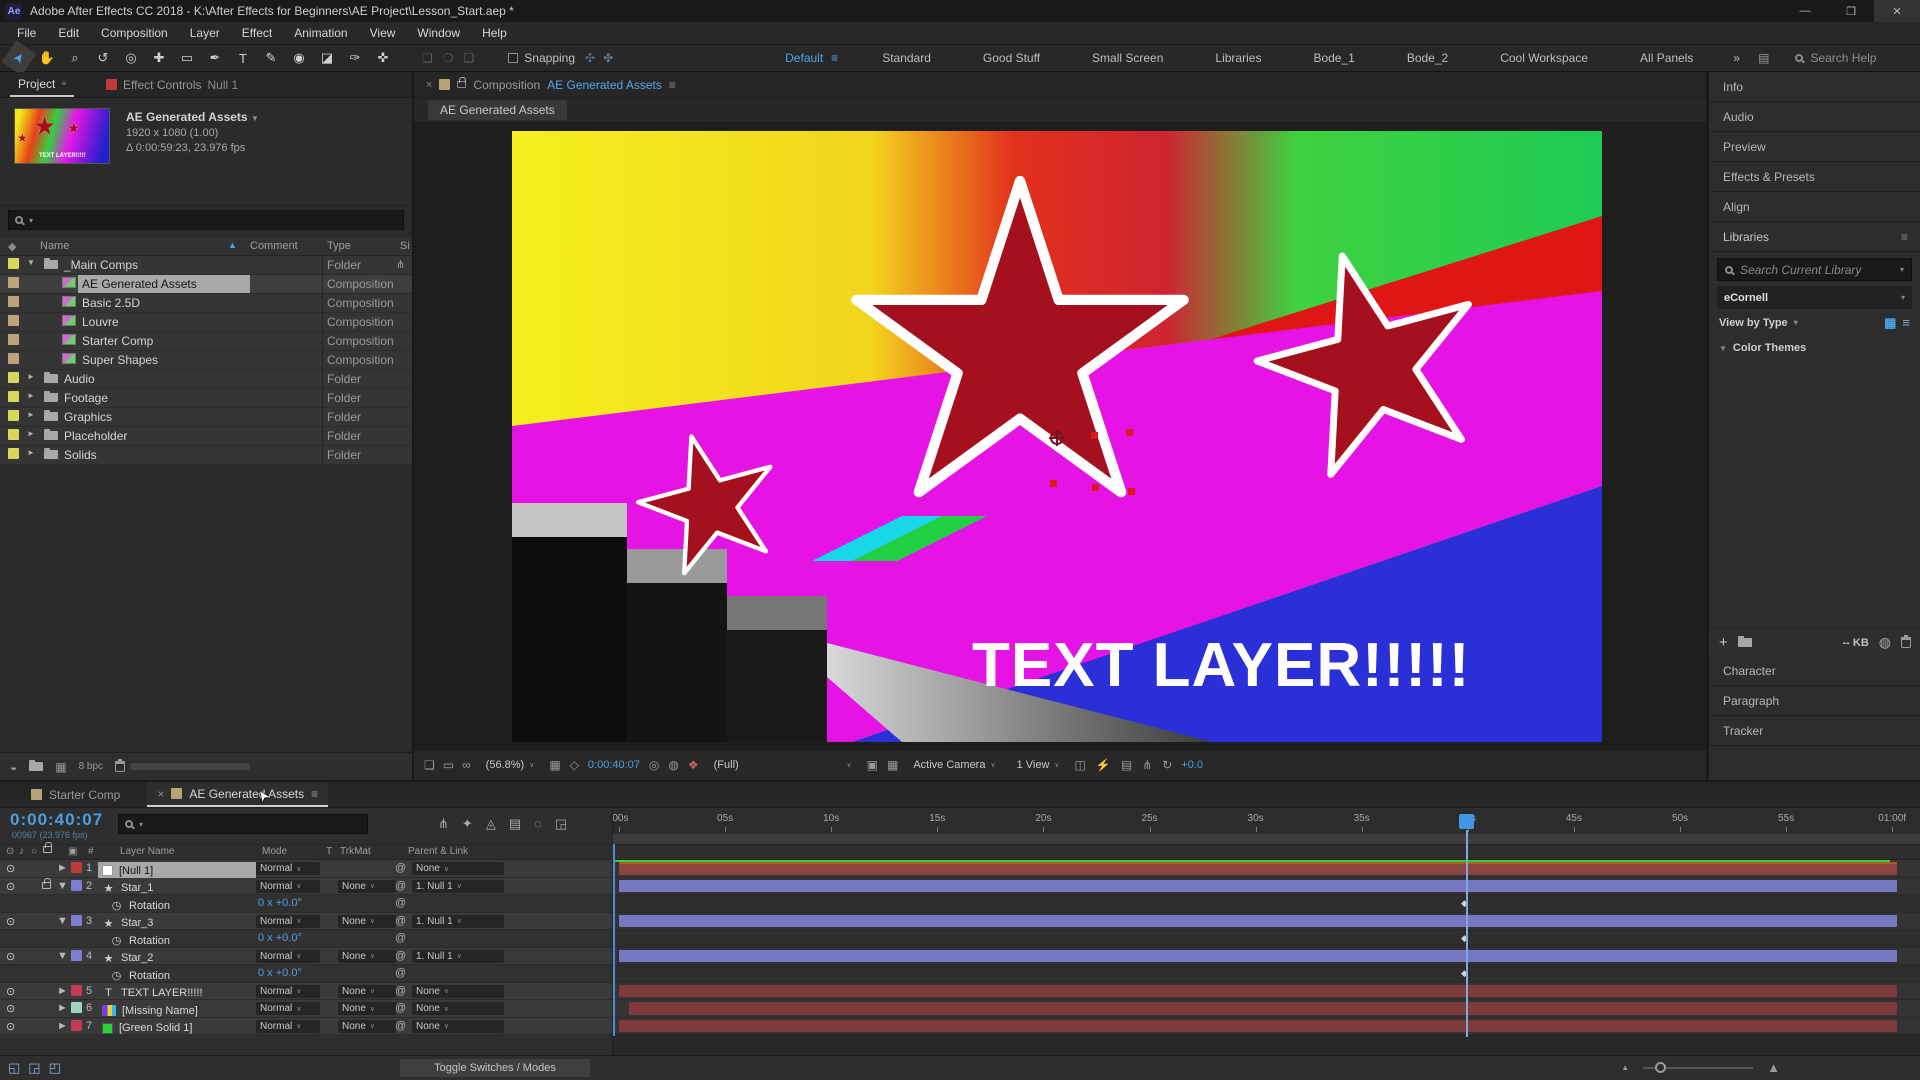 The height and width of the screenshot is (1080, 1920). I want to click on playhead-handle, so click(1466, 821).